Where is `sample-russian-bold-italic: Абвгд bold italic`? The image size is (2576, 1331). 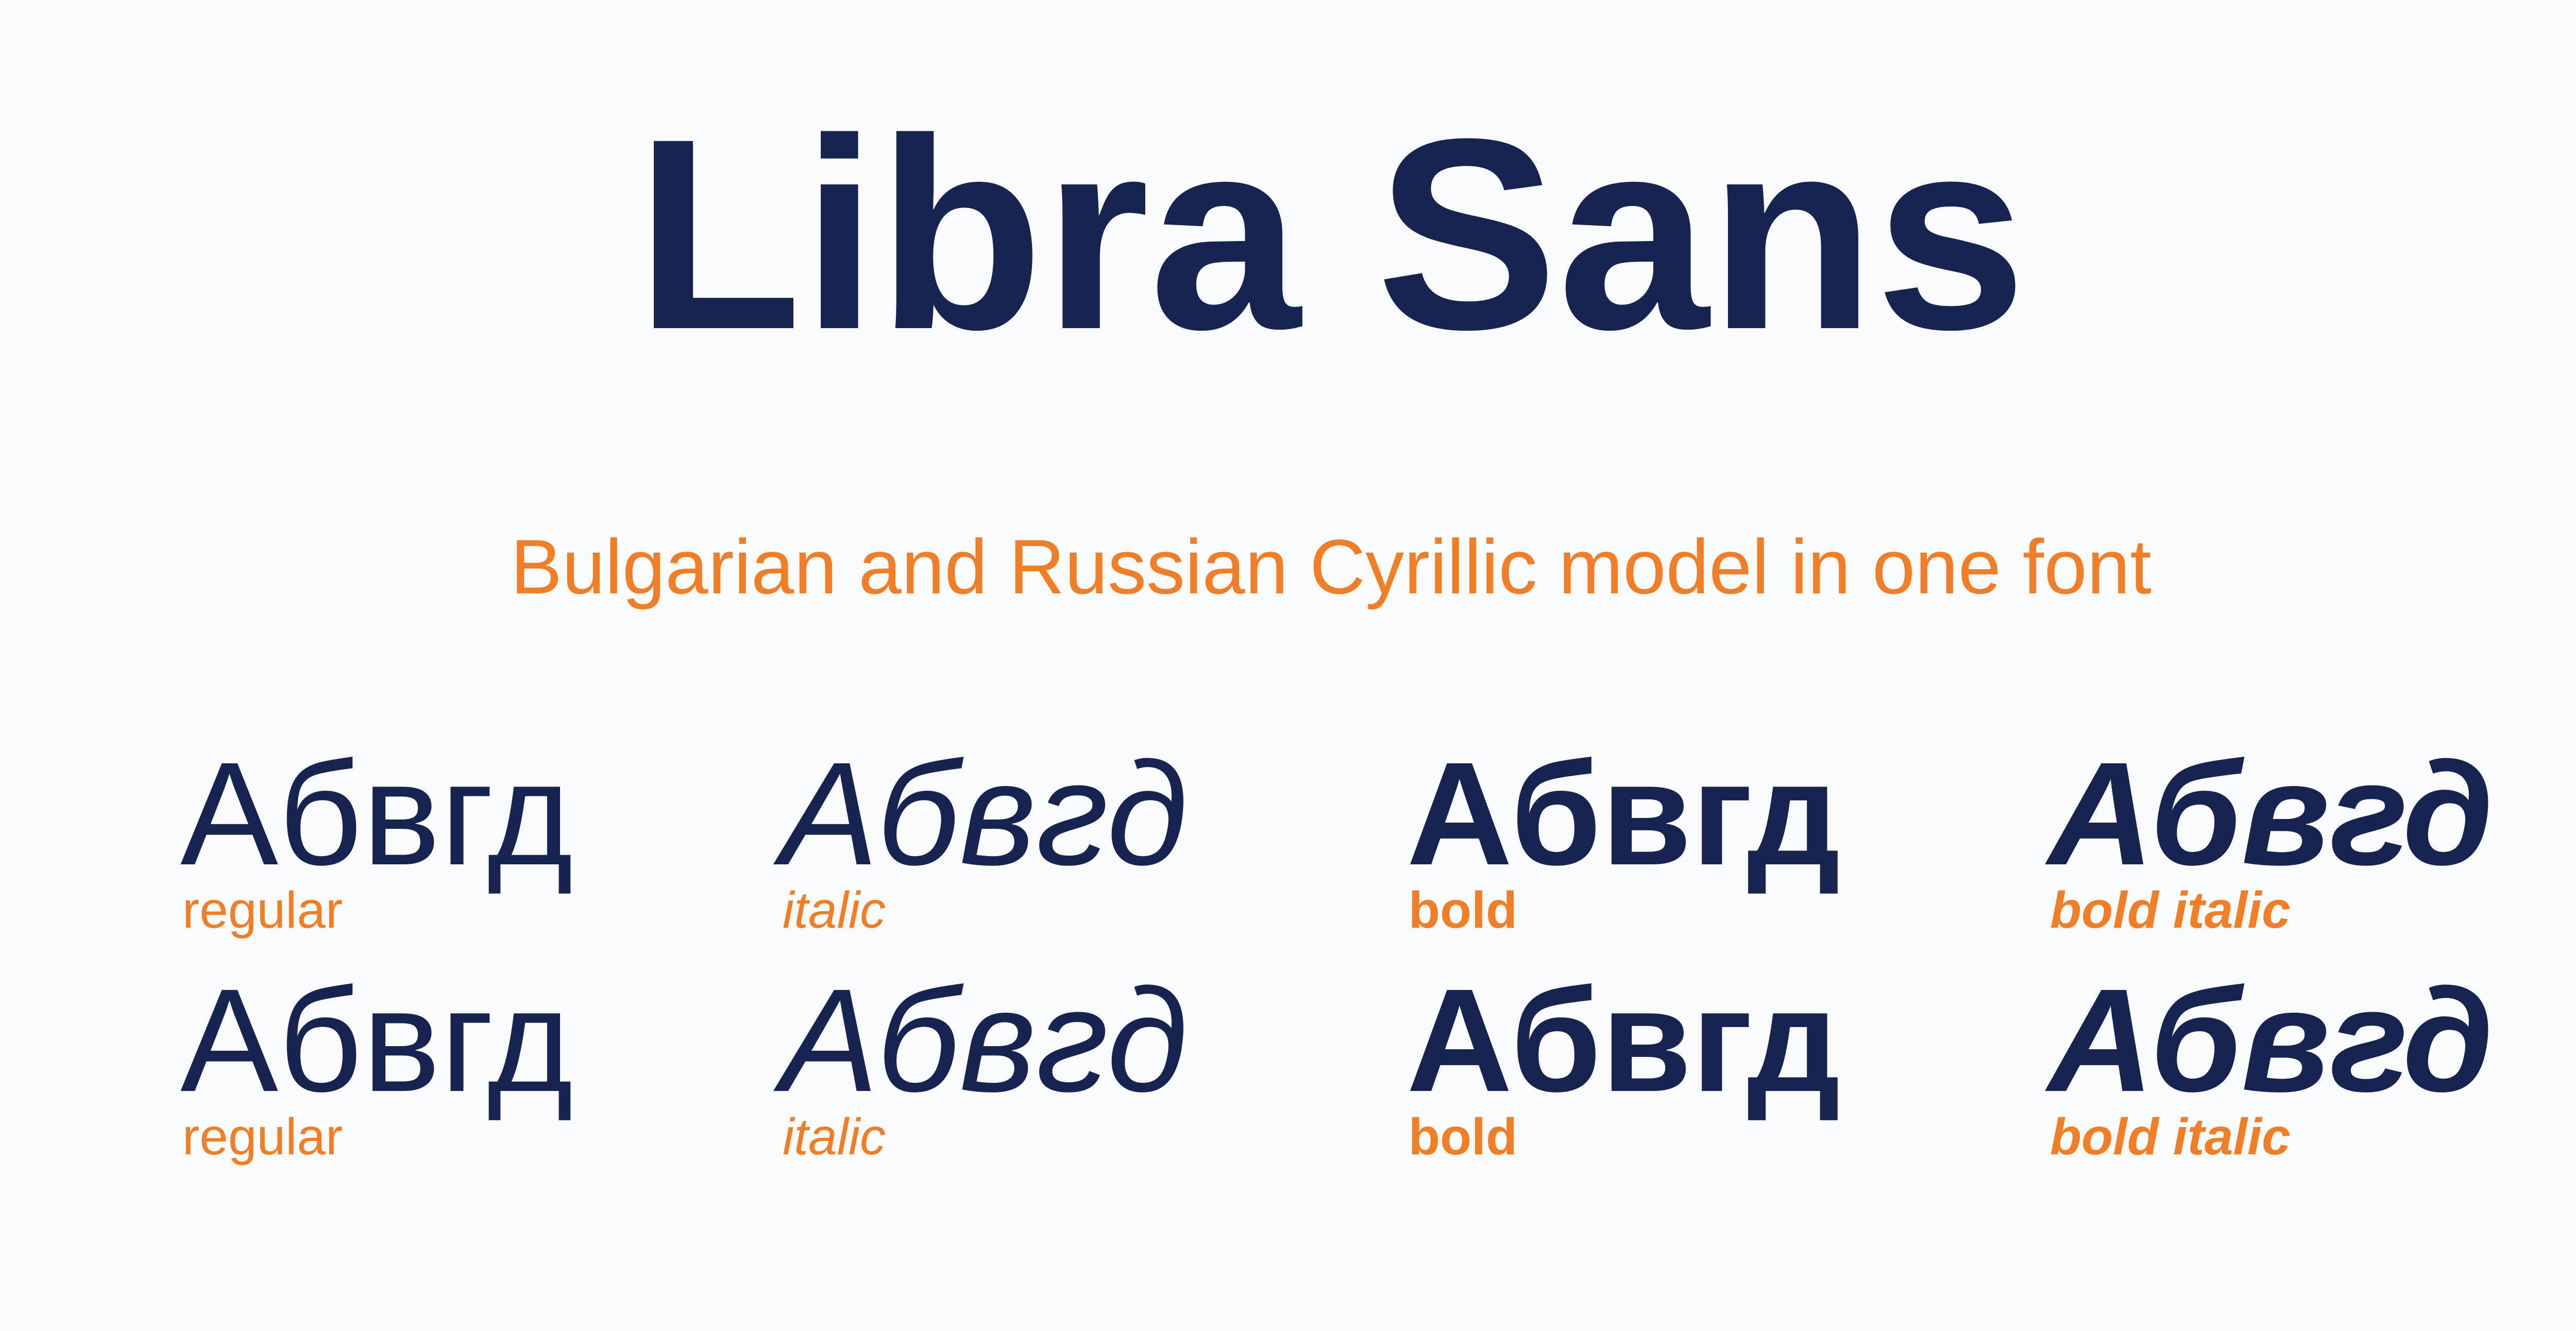 sample-russian-bold-italic: Абвгд bold italic is located at coordinates (2312, 1065).